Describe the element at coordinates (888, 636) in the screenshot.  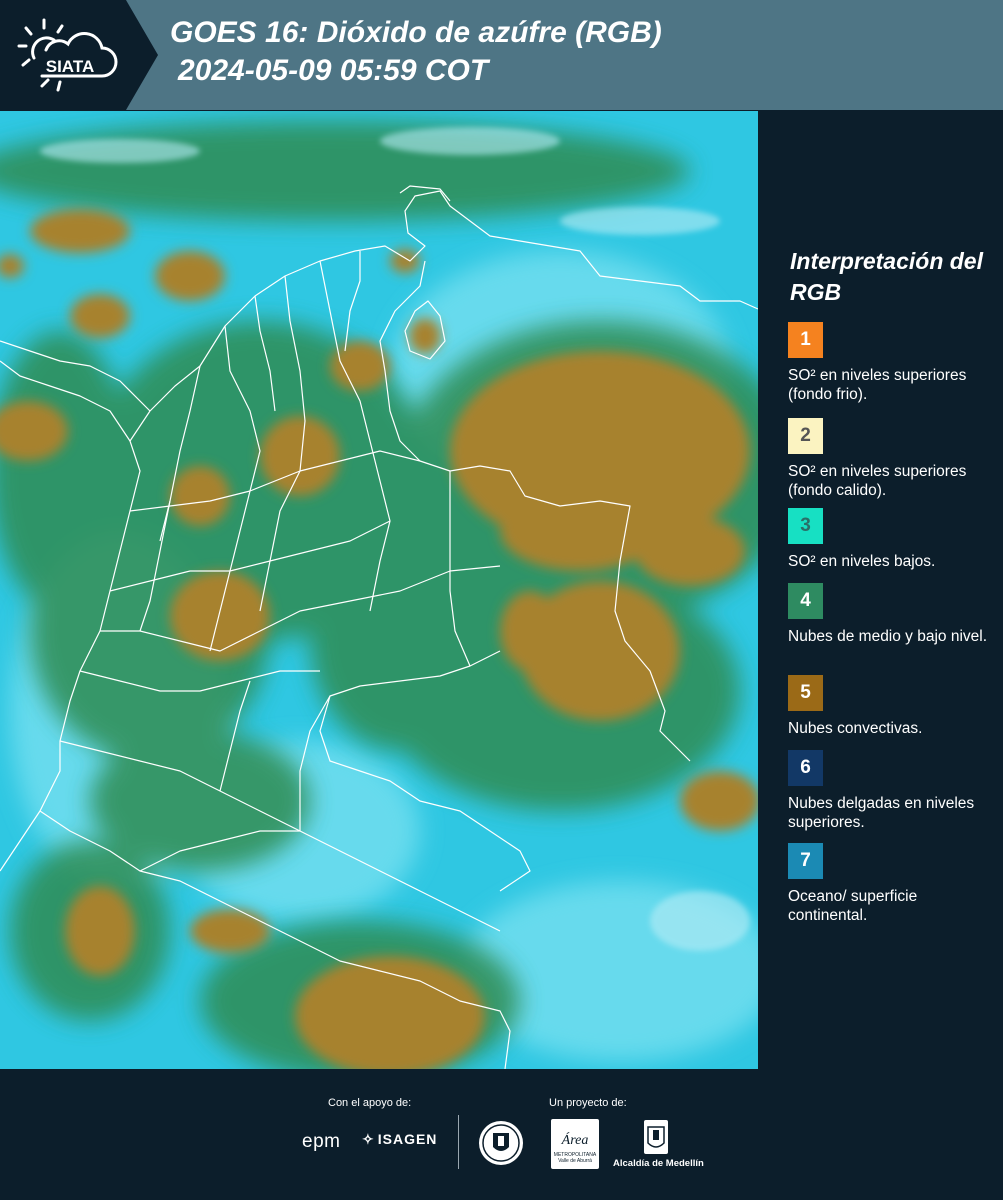
I see `legend-desc: Nubes de medio y bajo nivel.` at that location.